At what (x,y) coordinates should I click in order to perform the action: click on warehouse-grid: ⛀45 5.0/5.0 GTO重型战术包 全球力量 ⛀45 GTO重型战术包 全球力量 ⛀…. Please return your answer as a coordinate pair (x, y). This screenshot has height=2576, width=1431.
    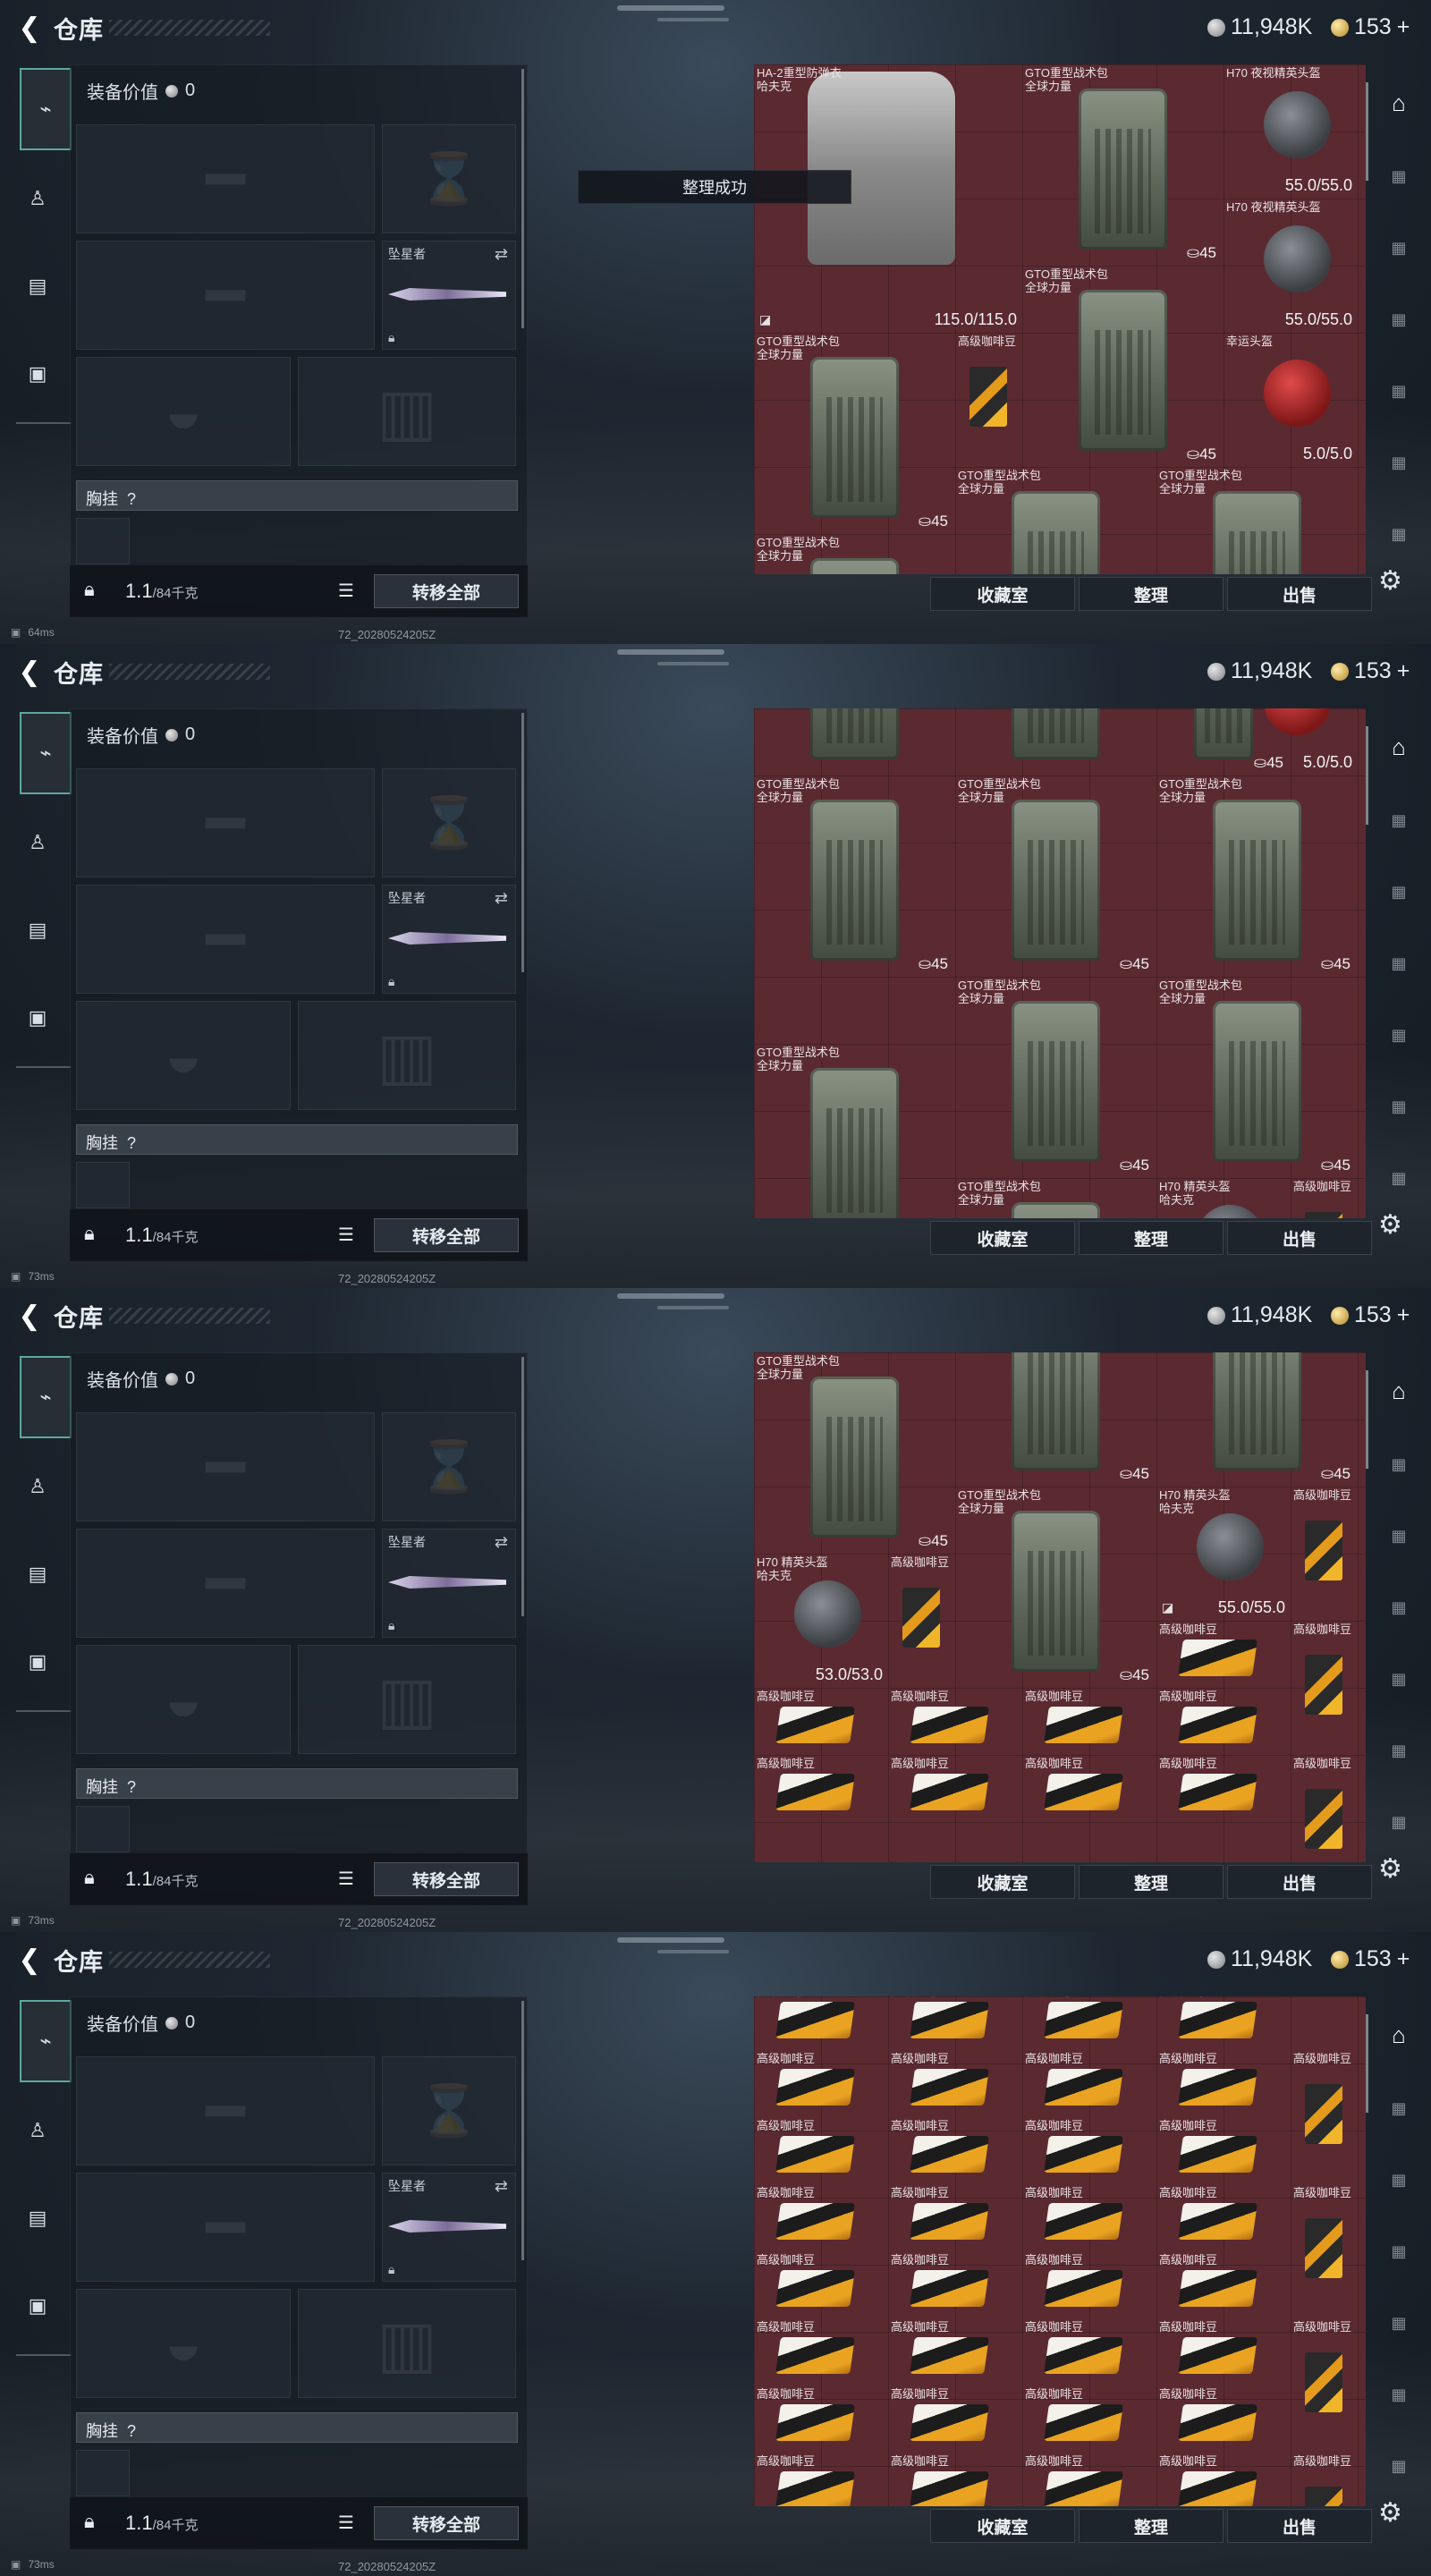
    Looking at the image, I should click on (1060, 963).